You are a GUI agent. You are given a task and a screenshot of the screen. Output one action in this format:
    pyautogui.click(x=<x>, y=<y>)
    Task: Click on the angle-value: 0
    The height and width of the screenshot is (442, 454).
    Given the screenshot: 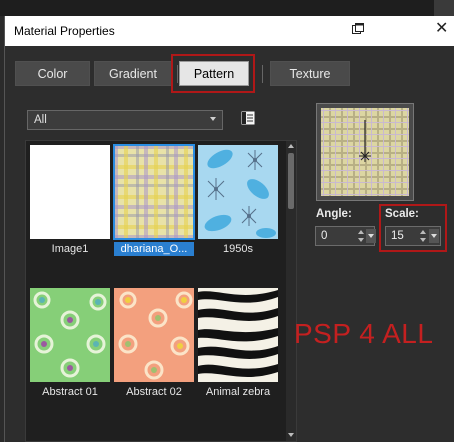 What is the action you would take?
    pyautogui.click(x=324, y=236)
    